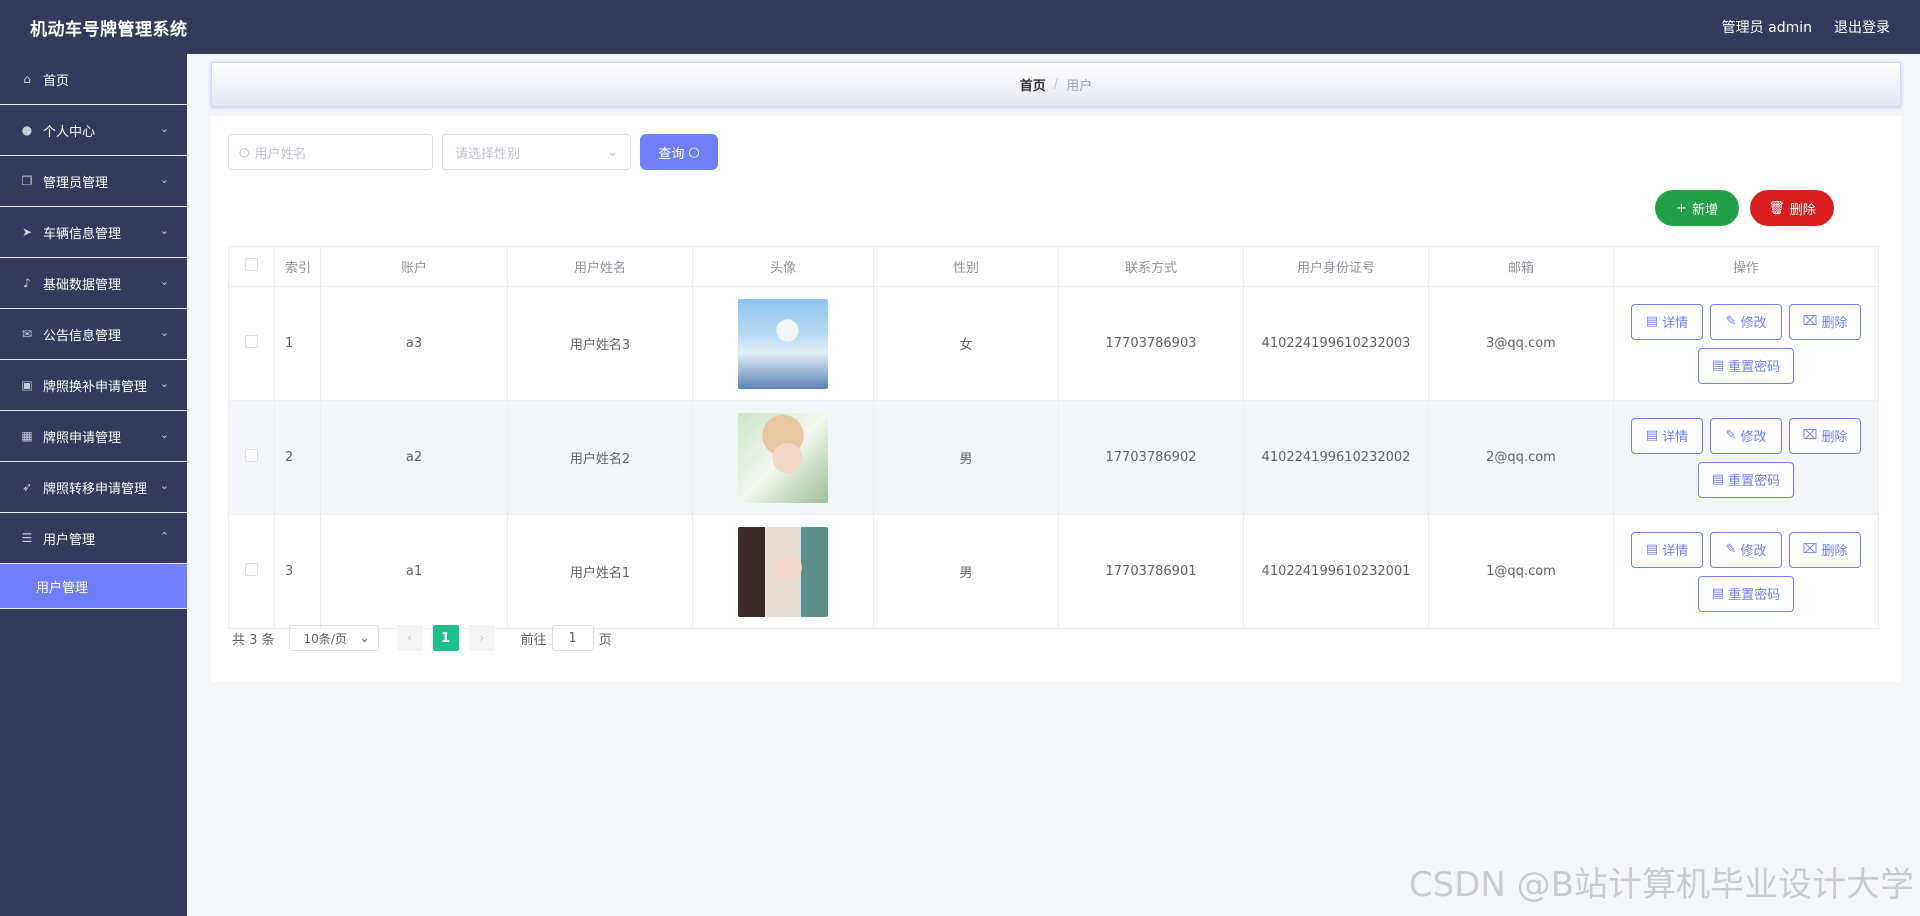 This screenshot has width=1920, height=916. Describe the element at coordinates (1079, 86) in the screenshot. I see `breadcrumb-current: 用户` at that location.